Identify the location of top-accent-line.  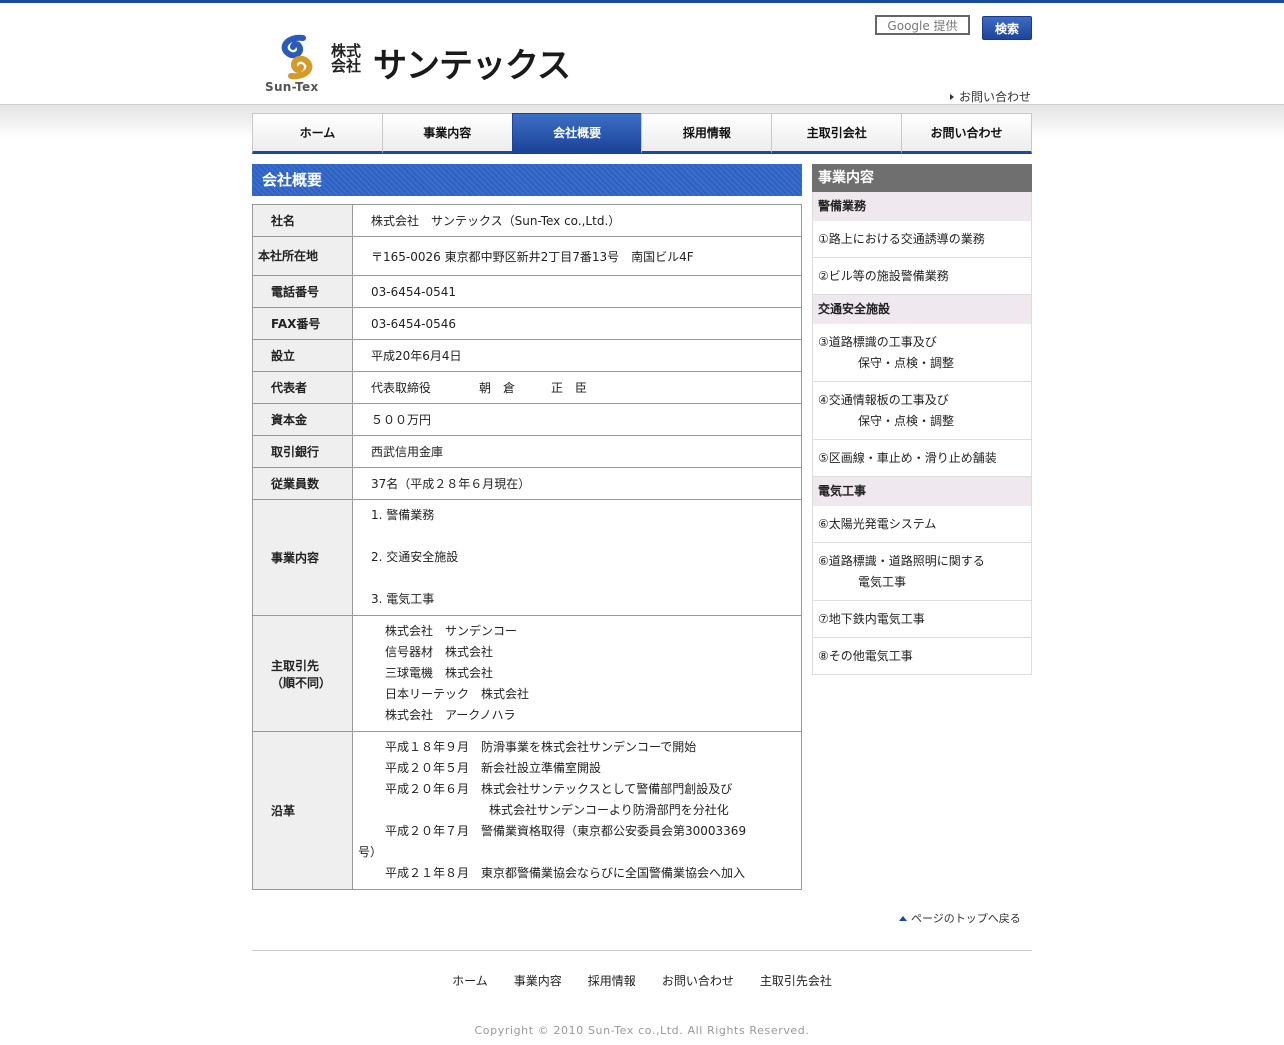
(642, 1).